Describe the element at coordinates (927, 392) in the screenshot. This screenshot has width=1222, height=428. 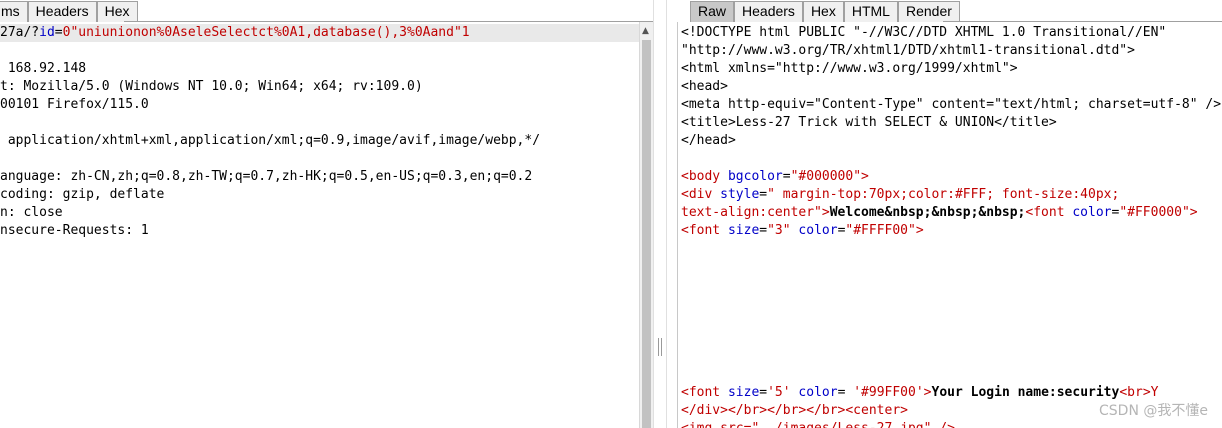
I see `font3-end: >` at that location.